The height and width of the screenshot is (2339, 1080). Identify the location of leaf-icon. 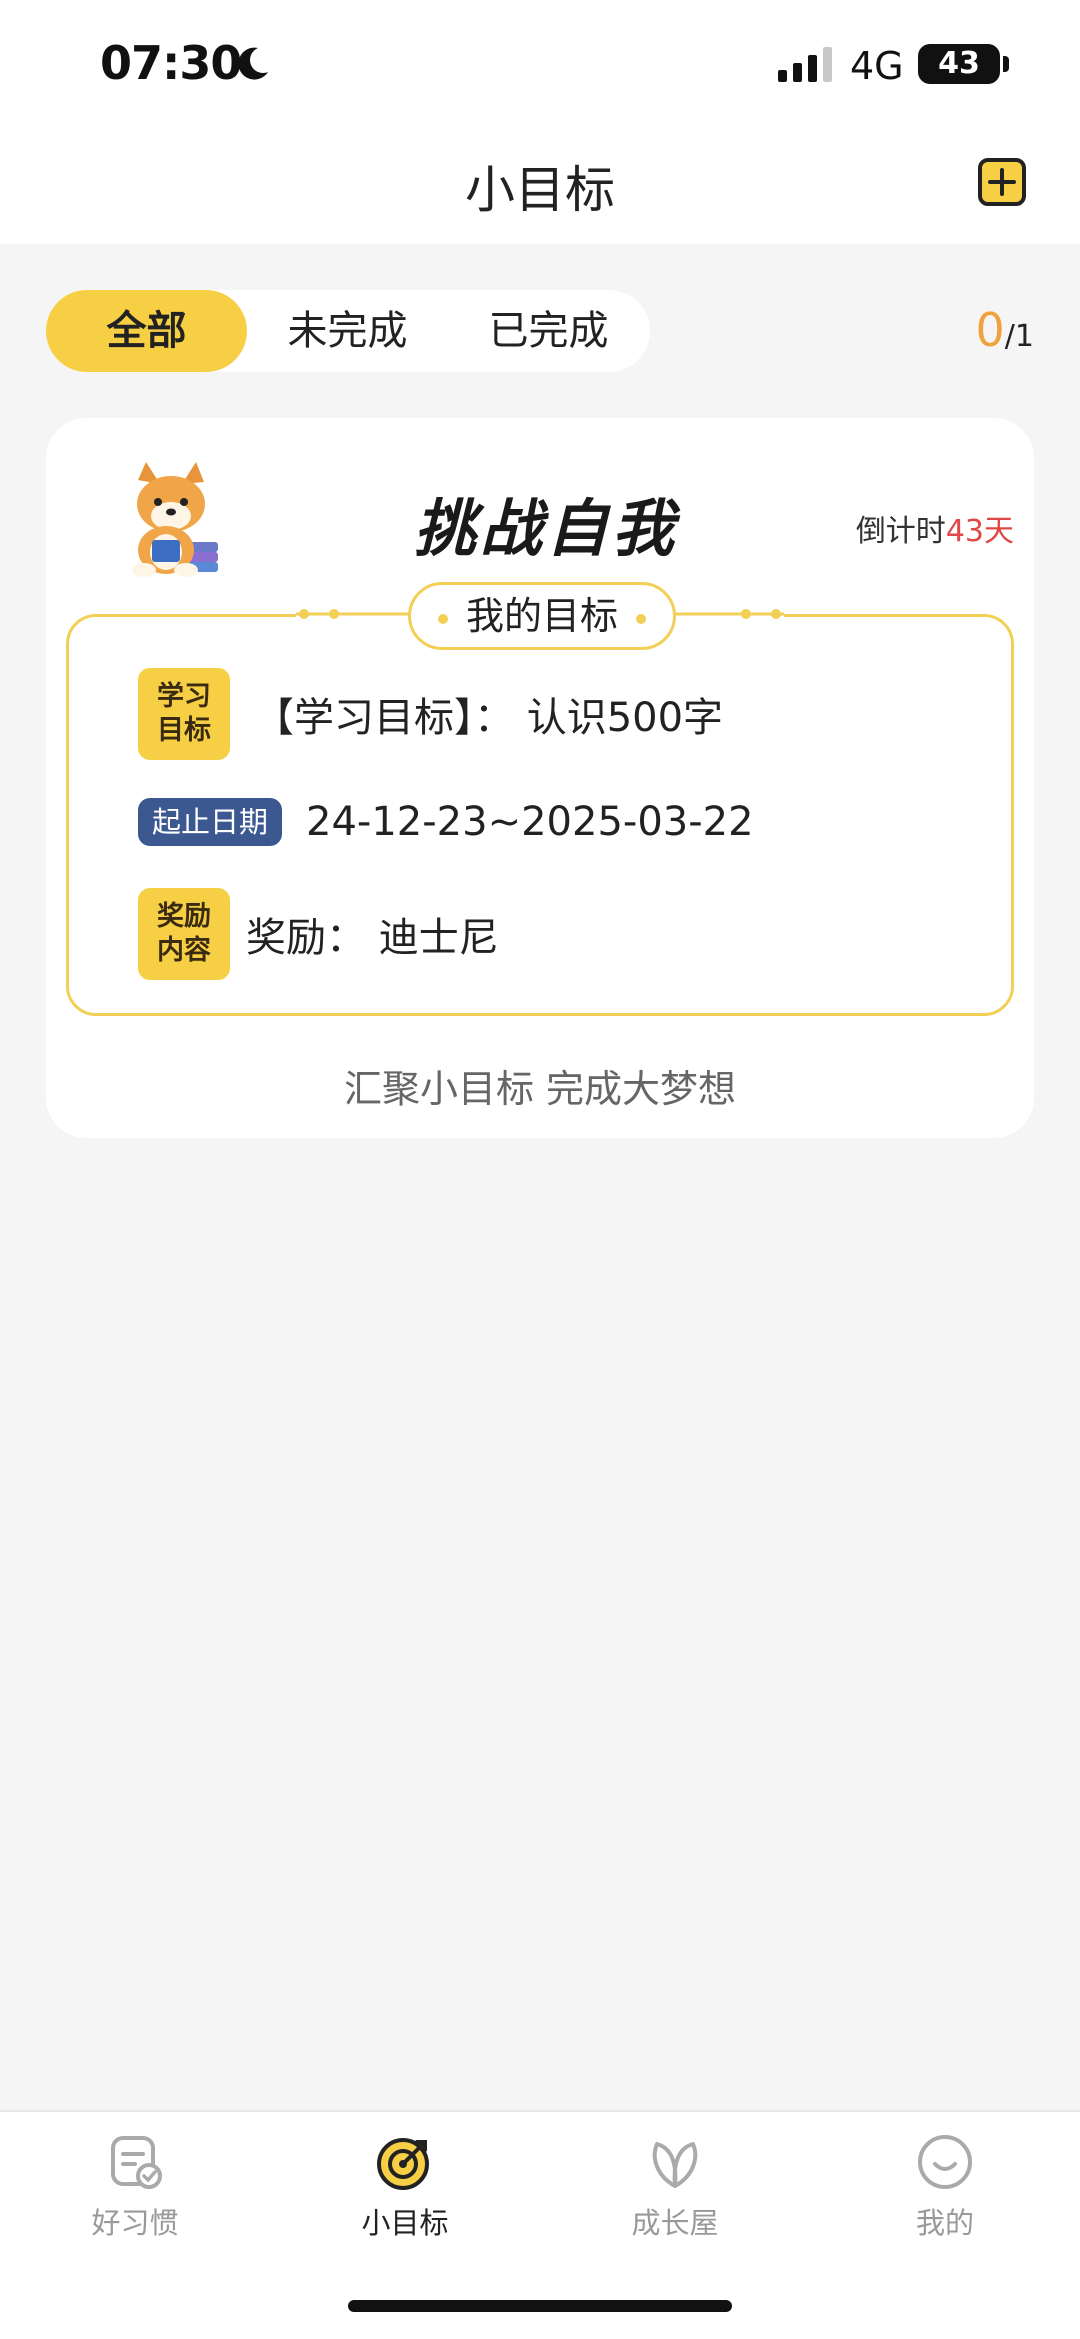
(675, 2165).